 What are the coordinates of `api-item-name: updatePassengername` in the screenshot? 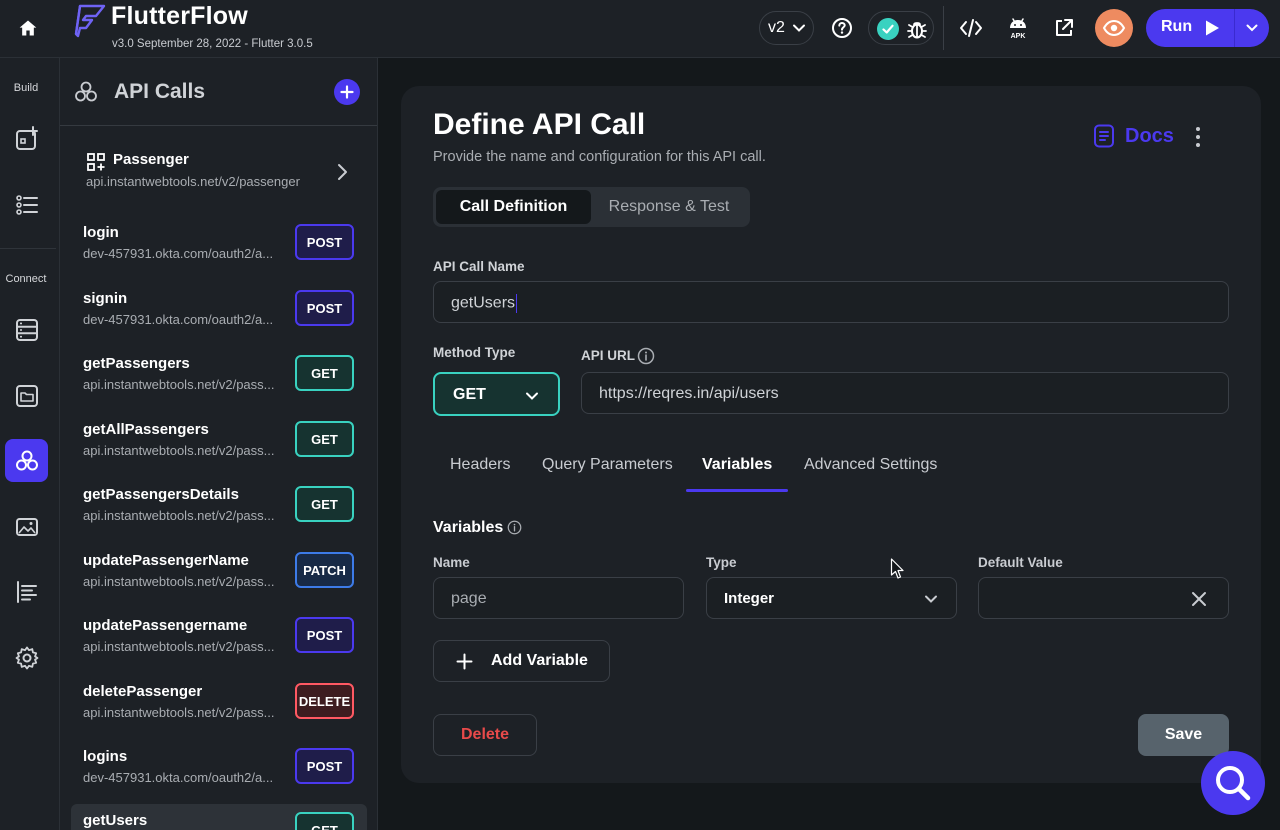 It's located at (165, 625).